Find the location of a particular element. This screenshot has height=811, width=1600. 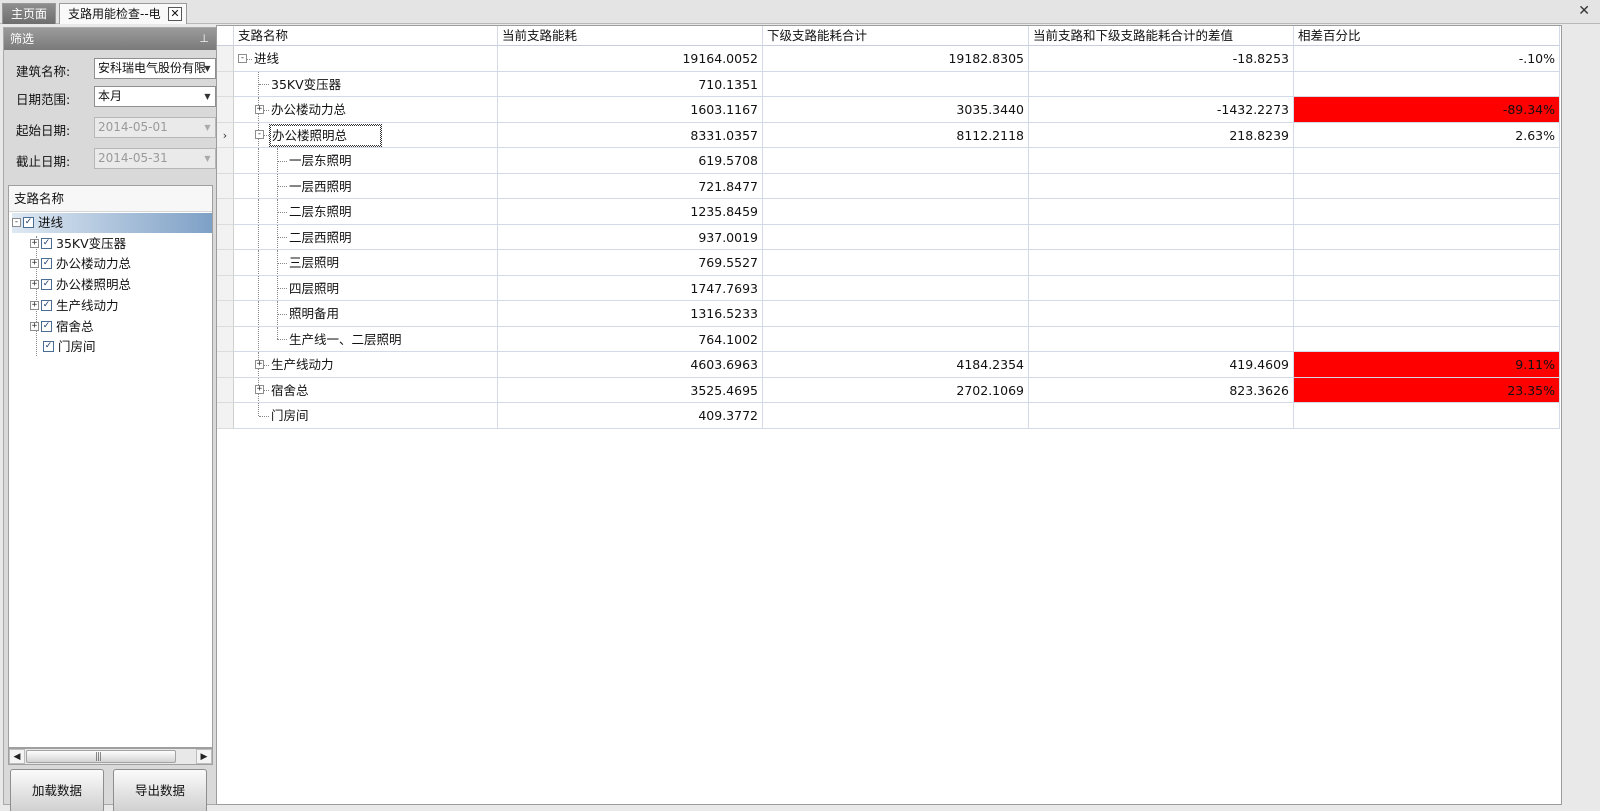

scroll-right-arrow-icon: ▶ is located at coordinates (204, 756).